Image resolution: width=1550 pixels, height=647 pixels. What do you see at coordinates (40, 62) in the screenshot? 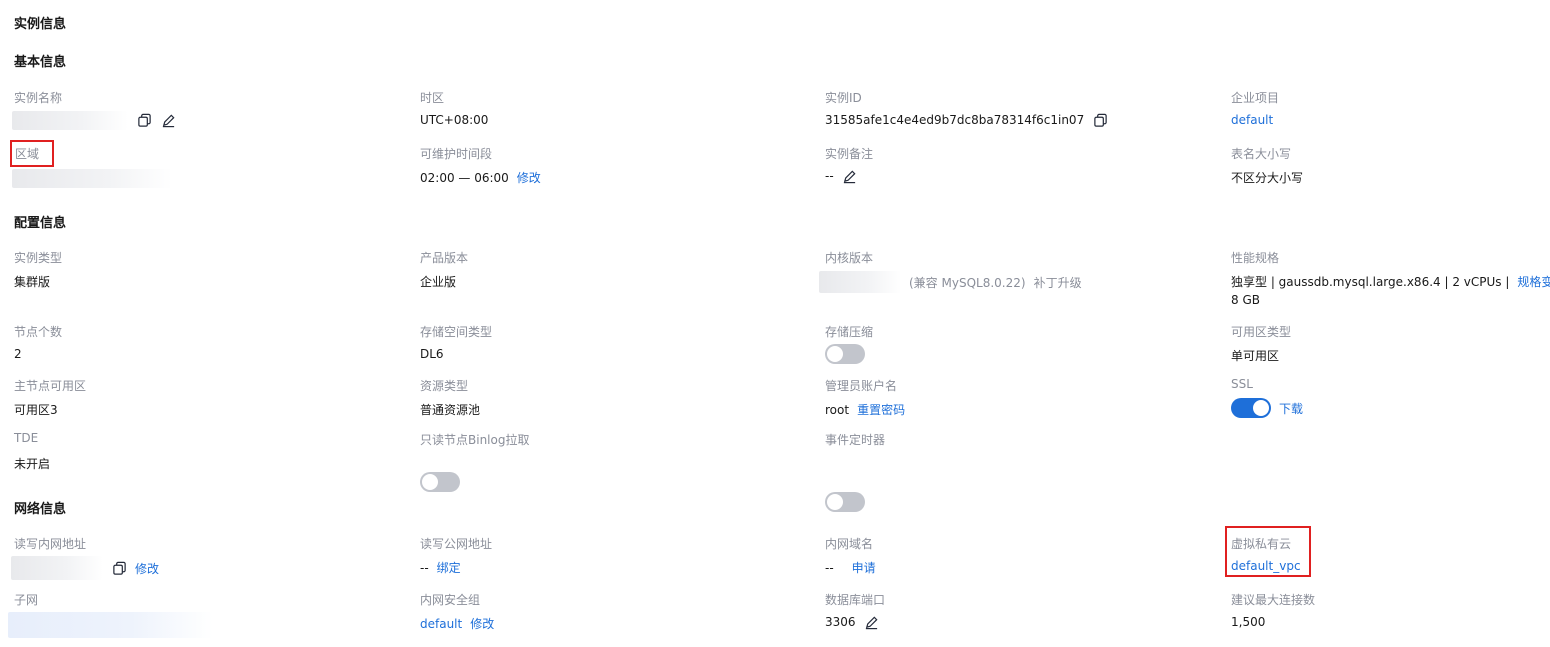
I see `basic-info-heading: 基本信息` at bounding box center [40, 62].